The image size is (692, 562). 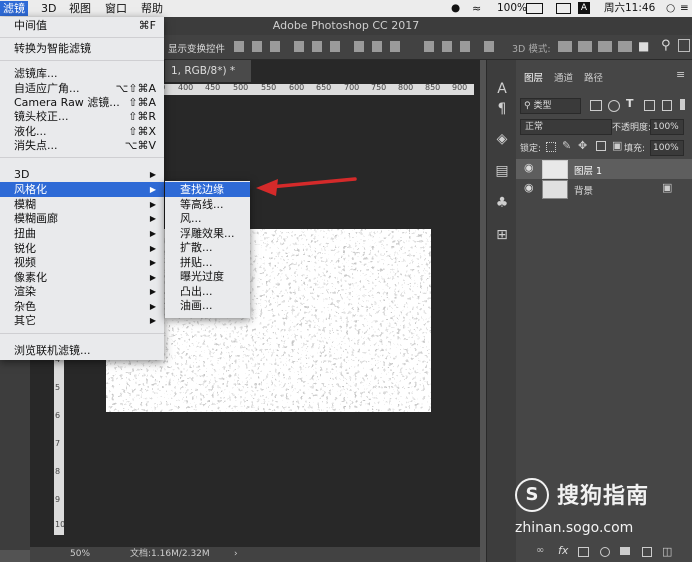 What do you see at coordinates (502, 235) in the screenshot?
I see `crop-icon: ⊞` at bounding box center [502, 235].